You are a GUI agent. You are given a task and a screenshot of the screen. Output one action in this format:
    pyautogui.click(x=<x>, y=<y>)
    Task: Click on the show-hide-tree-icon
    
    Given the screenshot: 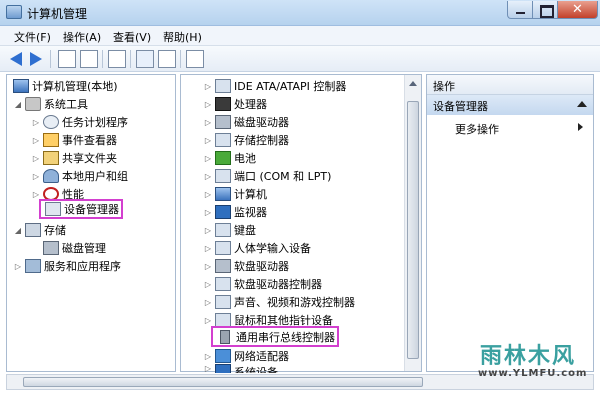 What is the action you would take?
    pyautogui.click(x=89, y=59)
    